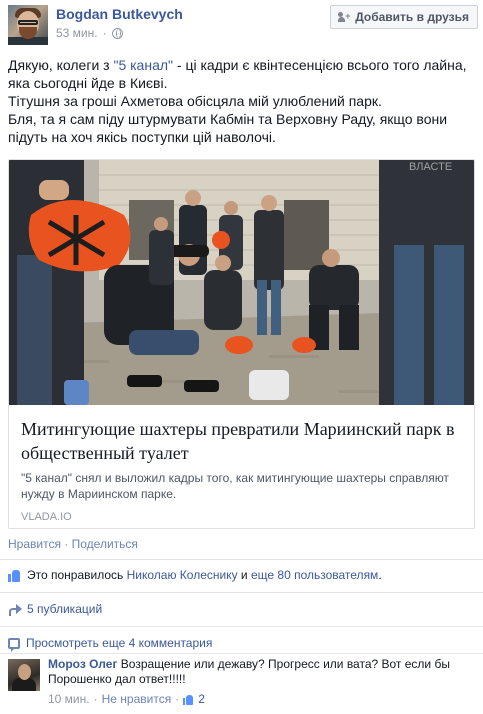  Describe the element at coordinates (201, 699) in the screenshot. I see `comment-like-count: 2` at that location.